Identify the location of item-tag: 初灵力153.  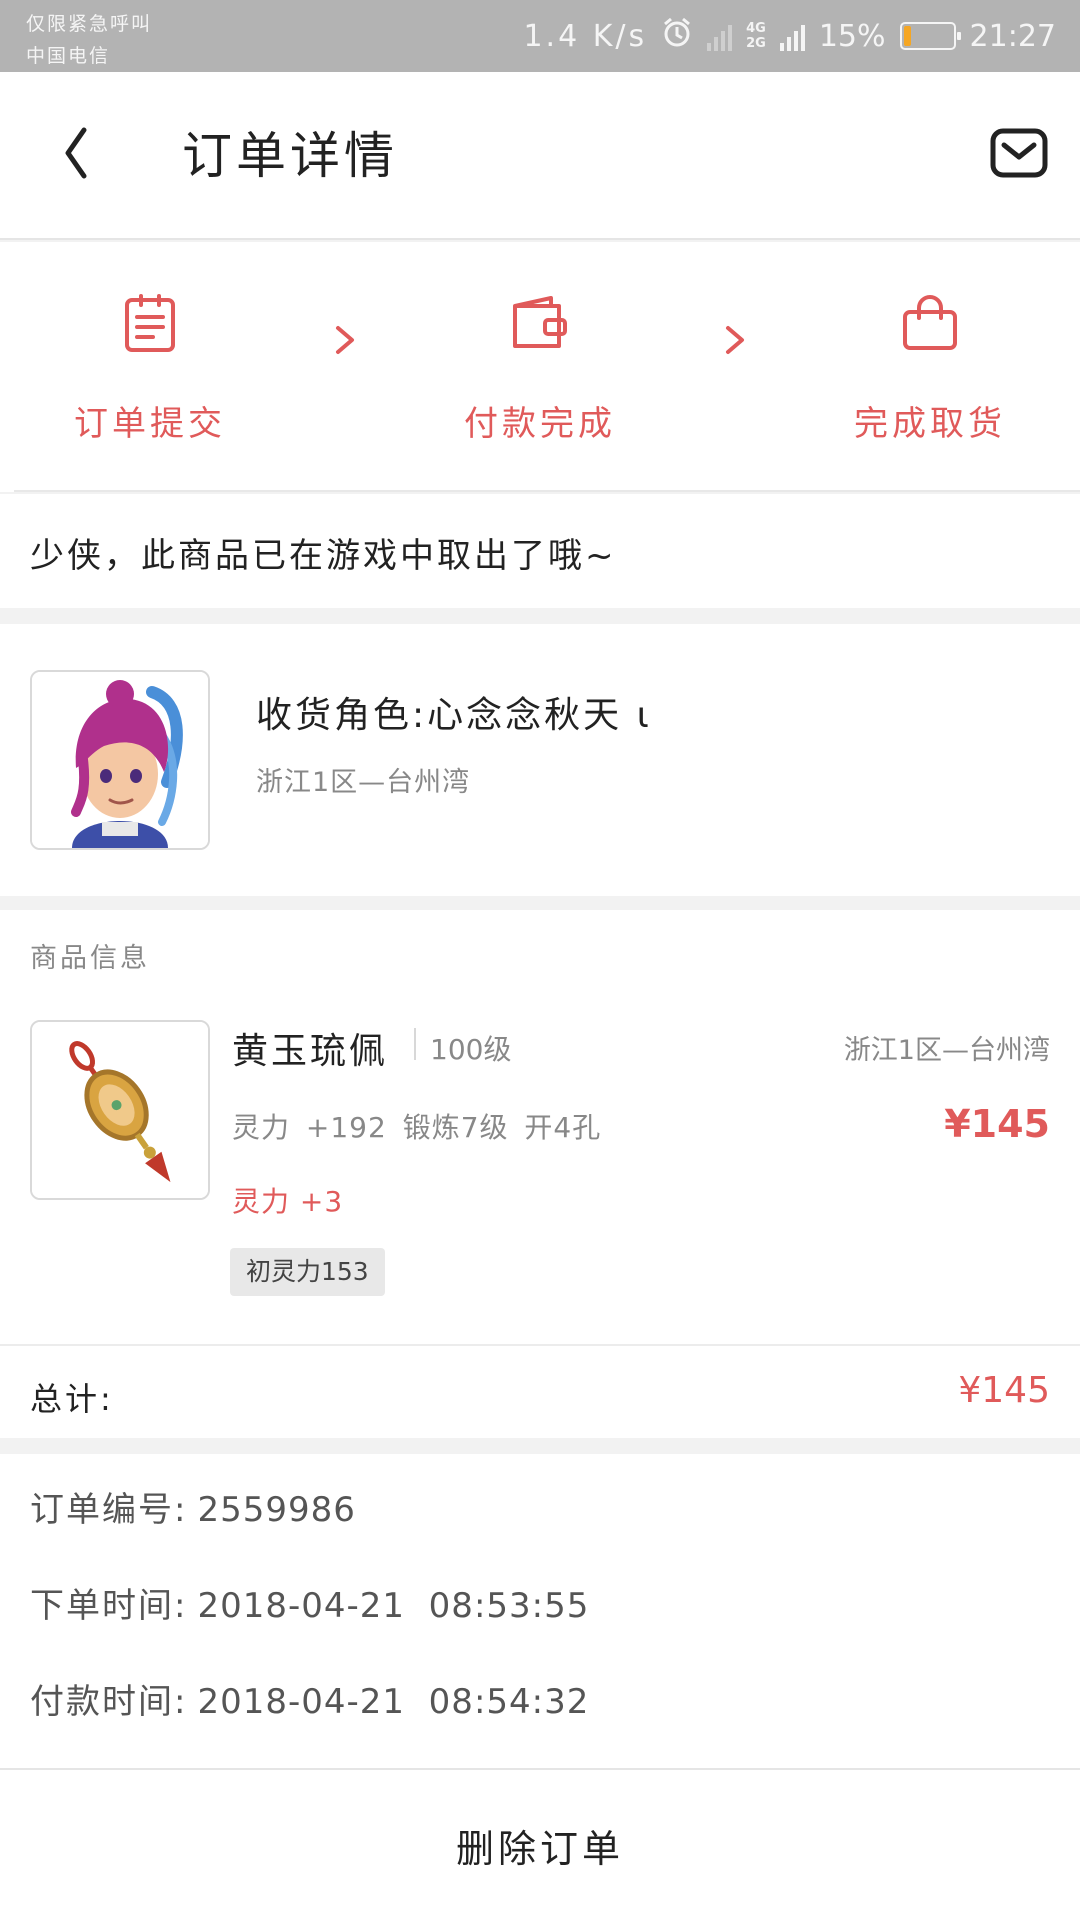
(307, 1272).